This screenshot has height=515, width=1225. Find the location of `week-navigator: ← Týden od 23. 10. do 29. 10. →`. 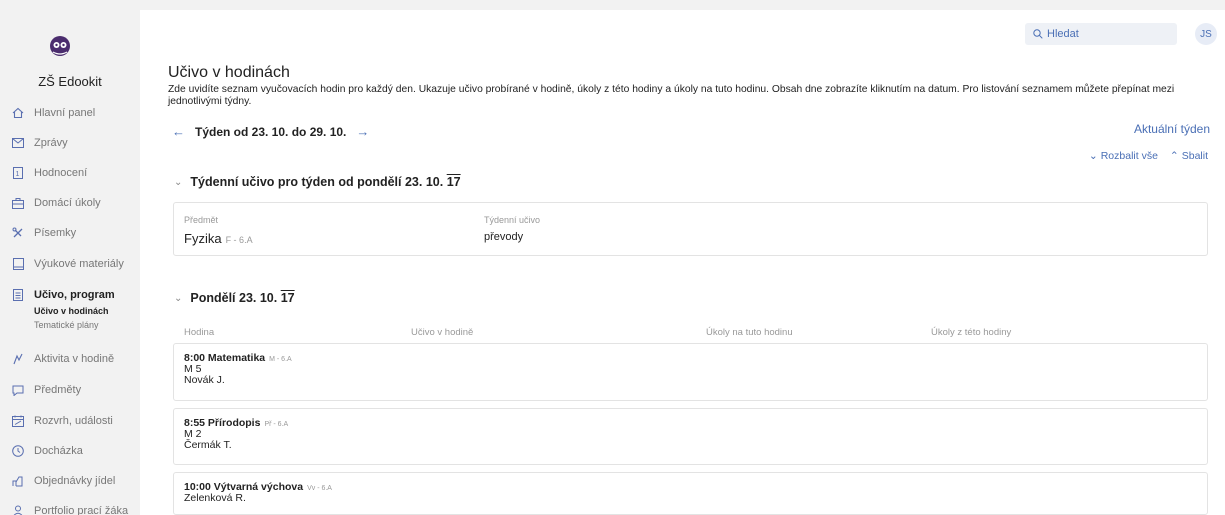

week-navigator: ← Týden od 23. 10. do 29. 10. → is located at coordinates (270, 131).